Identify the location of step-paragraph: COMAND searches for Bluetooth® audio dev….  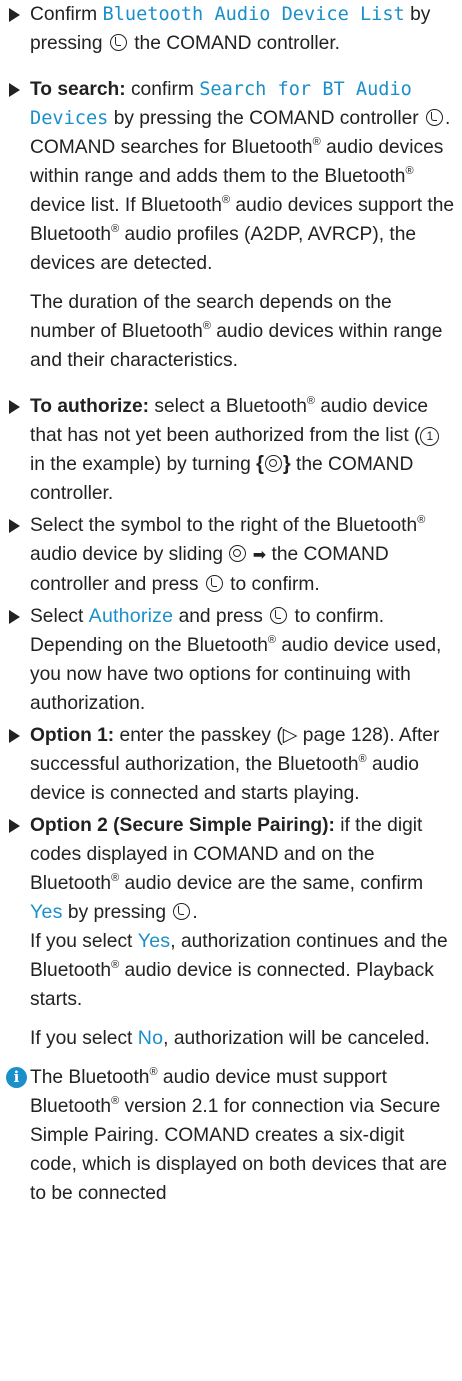
(242, 204).